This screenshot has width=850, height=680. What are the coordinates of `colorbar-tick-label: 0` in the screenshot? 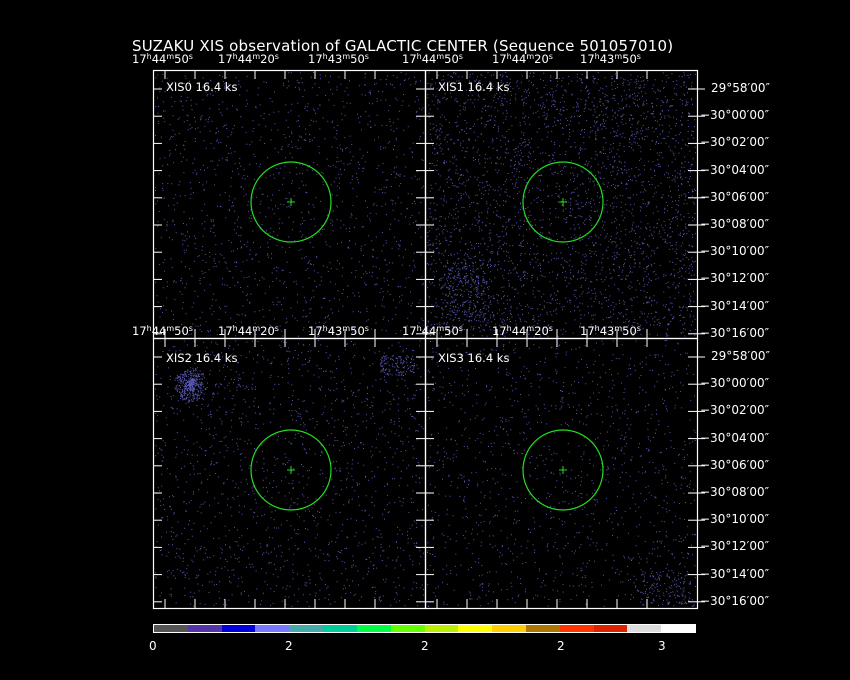 It's located at (153, 646).